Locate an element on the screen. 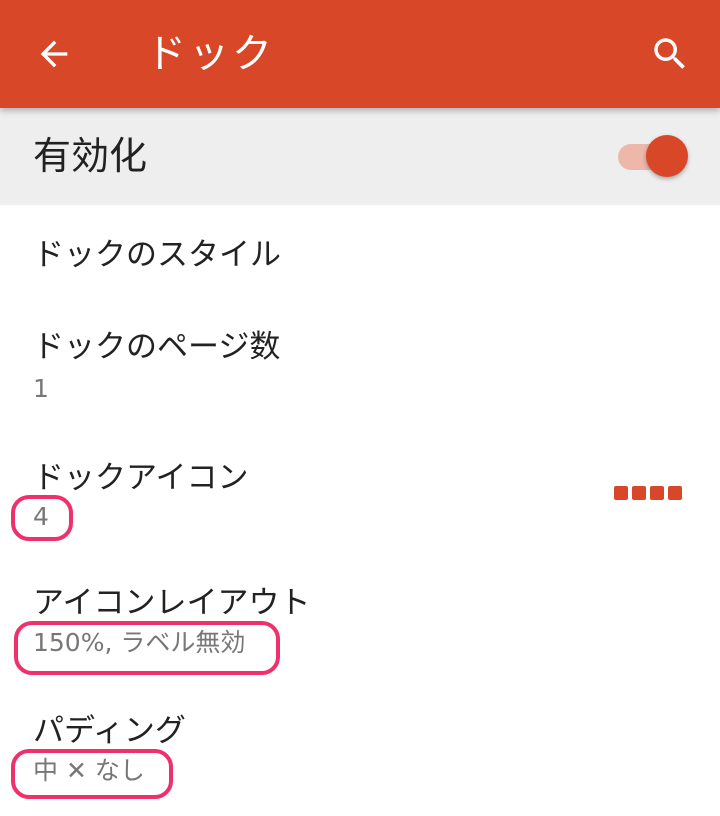  enable-row: 有効化 is located at coordinates (360, 156).